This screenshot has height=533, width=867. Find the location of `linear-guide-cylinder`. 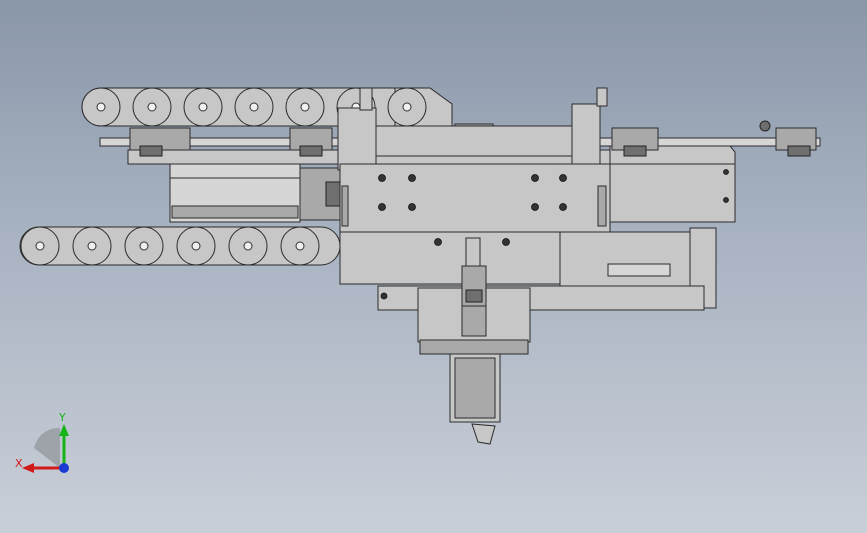

linear-guide-cylinder is located at coordinates (256, 193).